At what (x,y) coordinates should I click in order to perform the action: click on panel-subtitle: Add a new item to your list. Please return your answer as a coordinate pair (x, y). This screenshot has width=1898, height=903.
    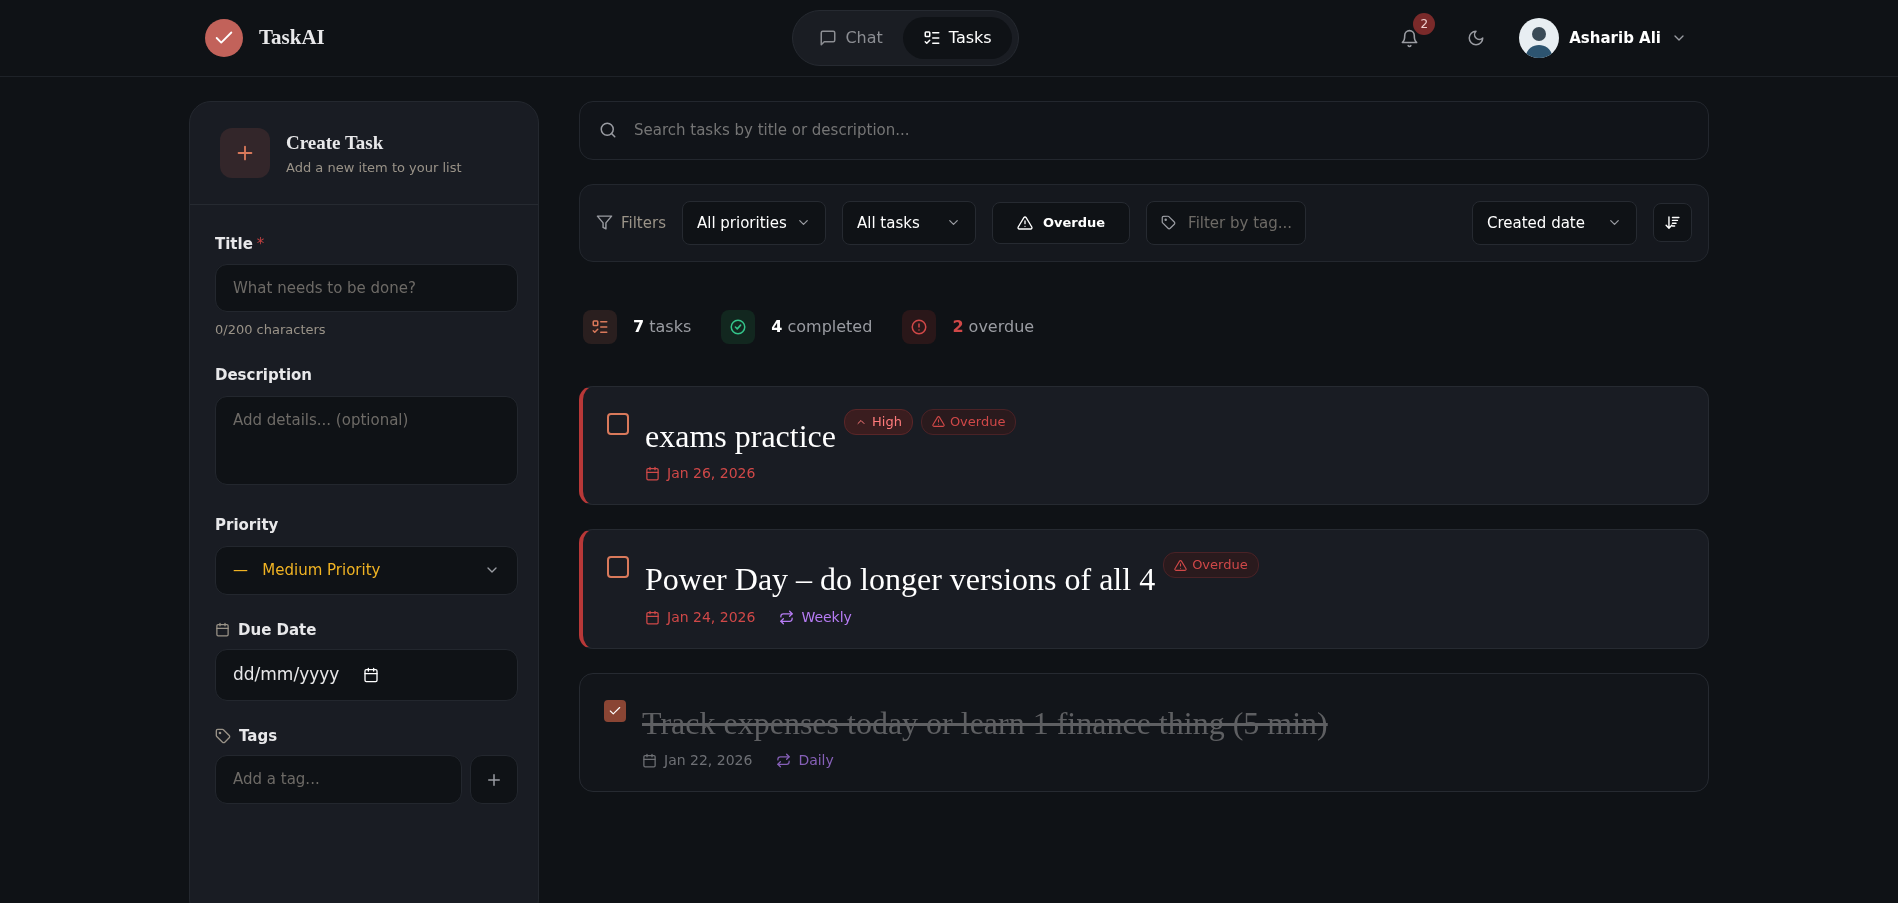
    Looking at the image, I should click on (374, 167).